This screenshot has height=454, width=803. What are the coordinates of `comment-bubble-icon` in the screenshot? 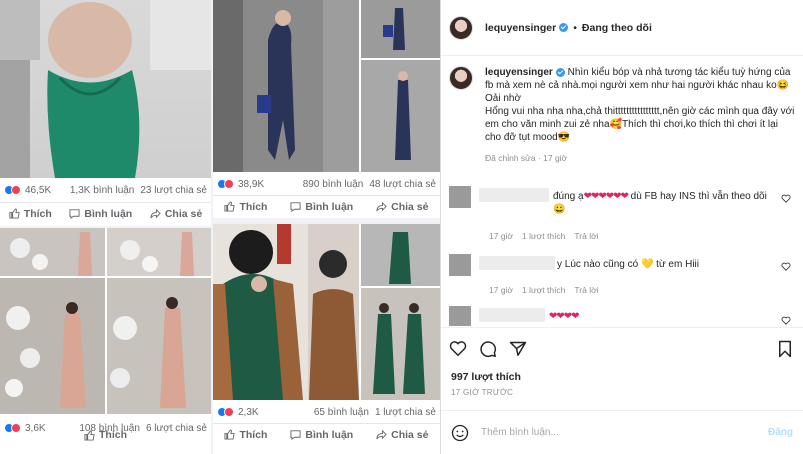 It's located at (488, 349).